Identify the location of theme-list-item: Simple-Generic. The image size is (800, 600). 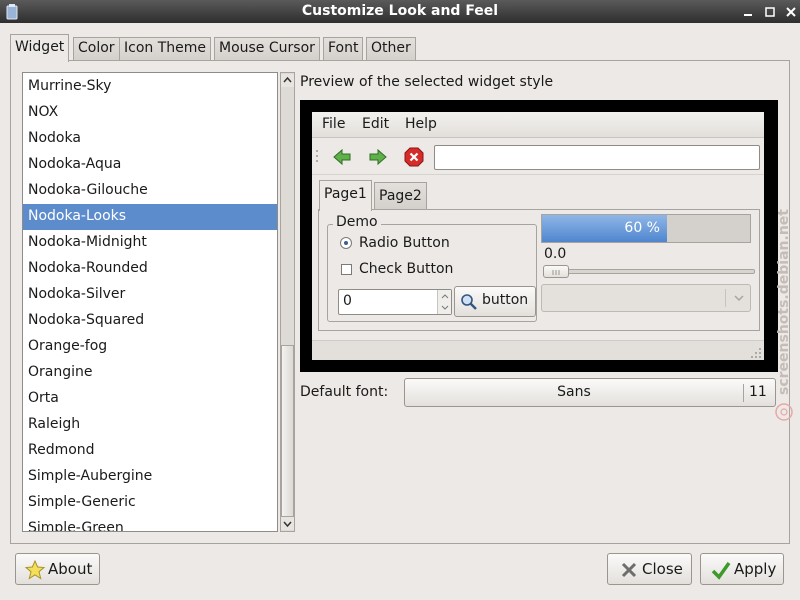
(150, 503).